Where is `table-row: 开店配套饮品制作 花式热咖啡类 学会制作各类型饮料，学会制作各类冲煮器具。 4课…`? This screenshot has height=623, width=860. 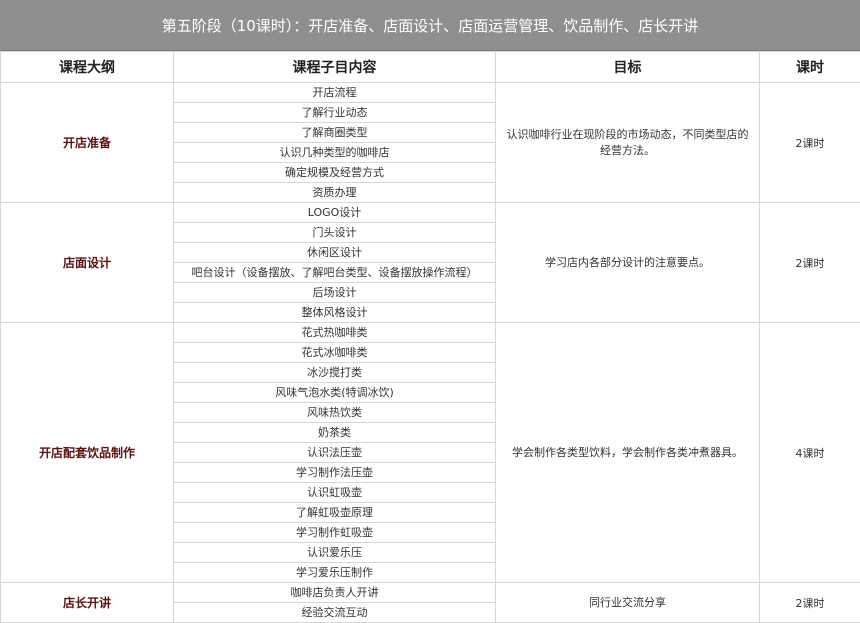 table-row: 开店配套饮品制作 花式热咖啡类 学会制作各类型饮料，学会制作各类冲煮器具。 4课… is located at coordinates (430, 333).